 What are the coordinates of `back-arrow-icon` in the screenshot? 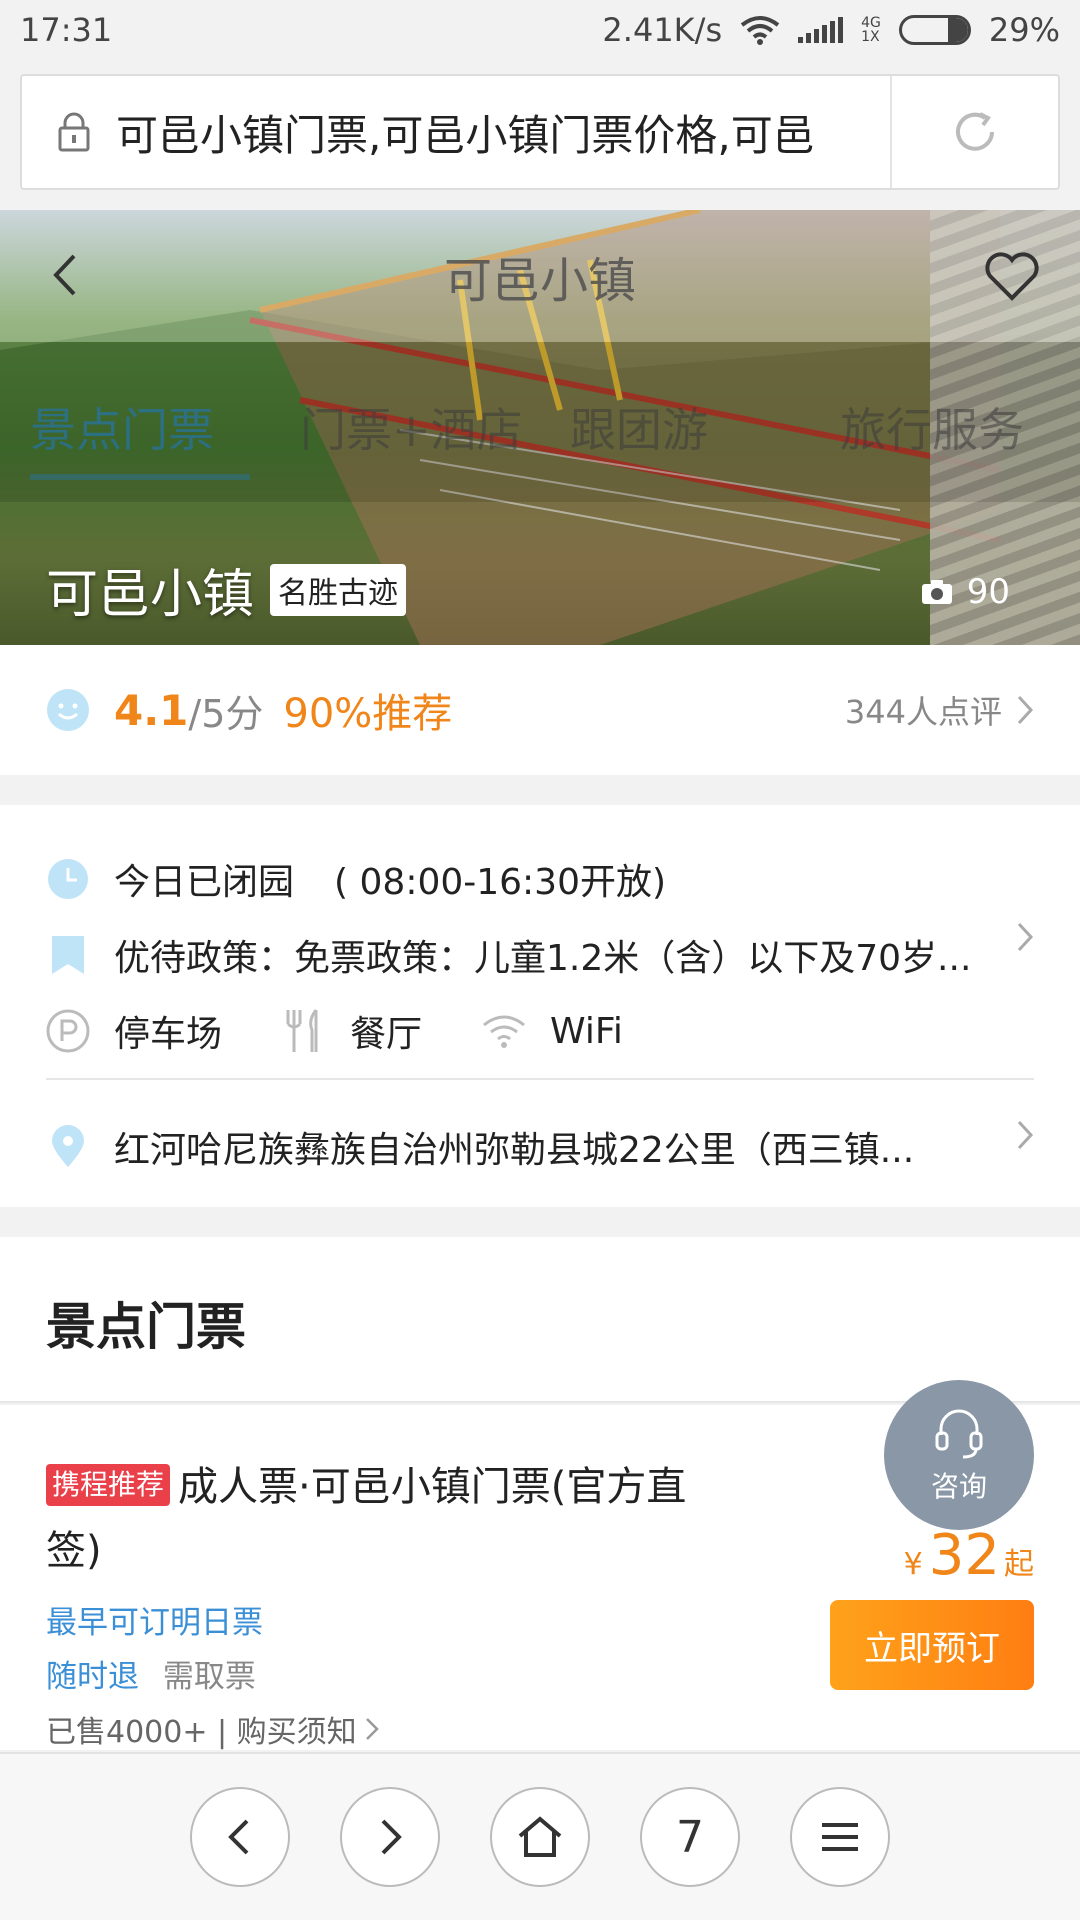 It's located at (64, 275).